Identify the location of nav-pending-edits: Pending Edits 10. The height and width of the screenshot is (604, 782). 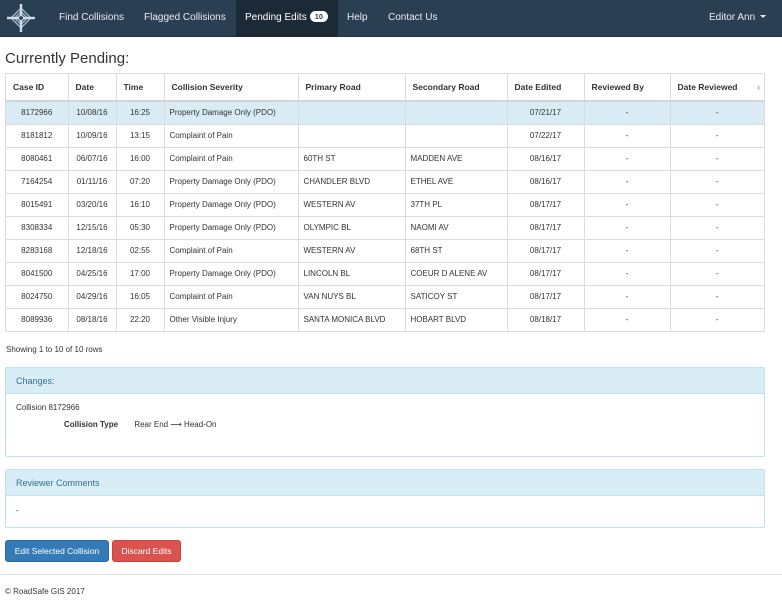
(287, 18).